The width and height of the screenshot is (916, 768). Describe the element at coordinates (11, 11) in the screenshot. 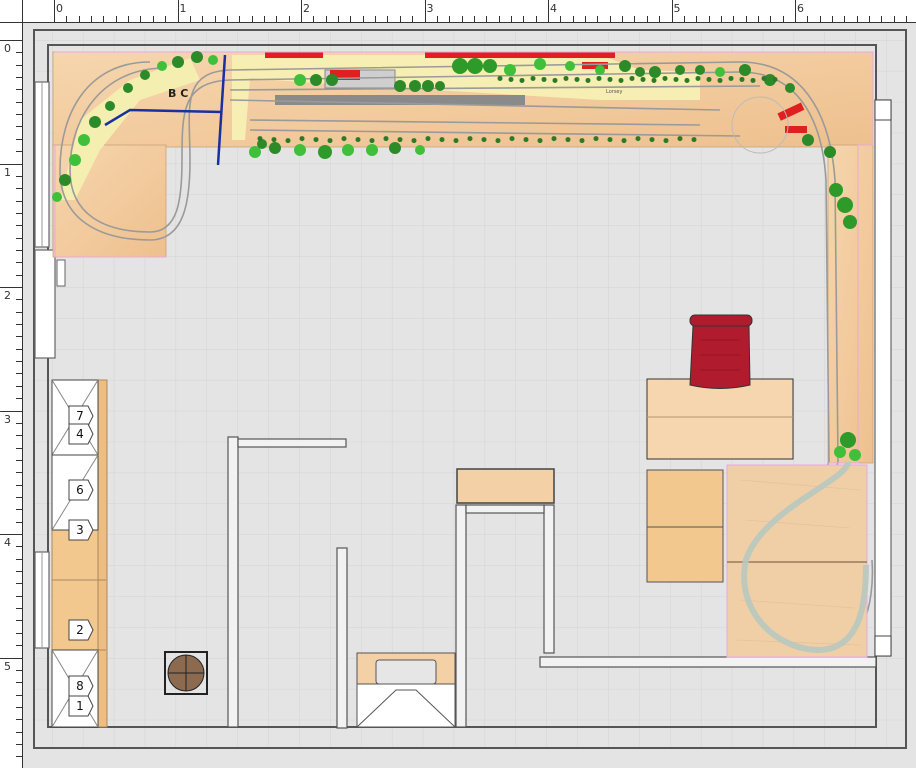

I see `ruler-corner` at that location.